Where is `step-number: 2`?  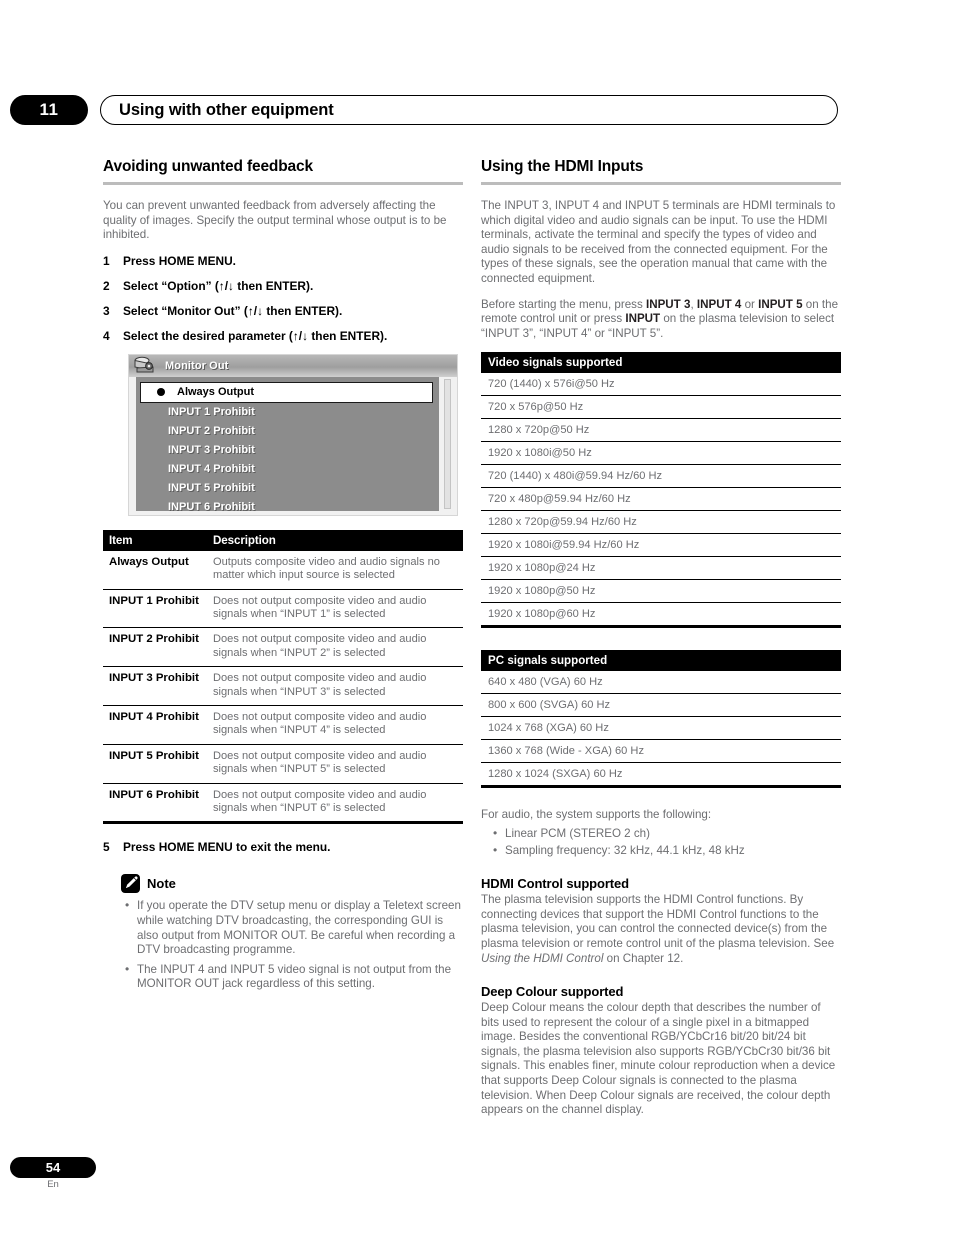
step-number: 2 is located at coordinates (106, 285).